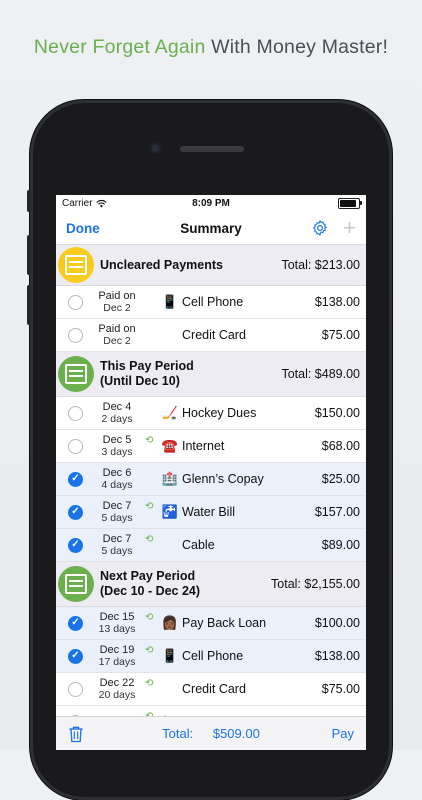  I want to click on payment-row: Dec 75 days⟲ Cable $89.00, so click(211, 545).